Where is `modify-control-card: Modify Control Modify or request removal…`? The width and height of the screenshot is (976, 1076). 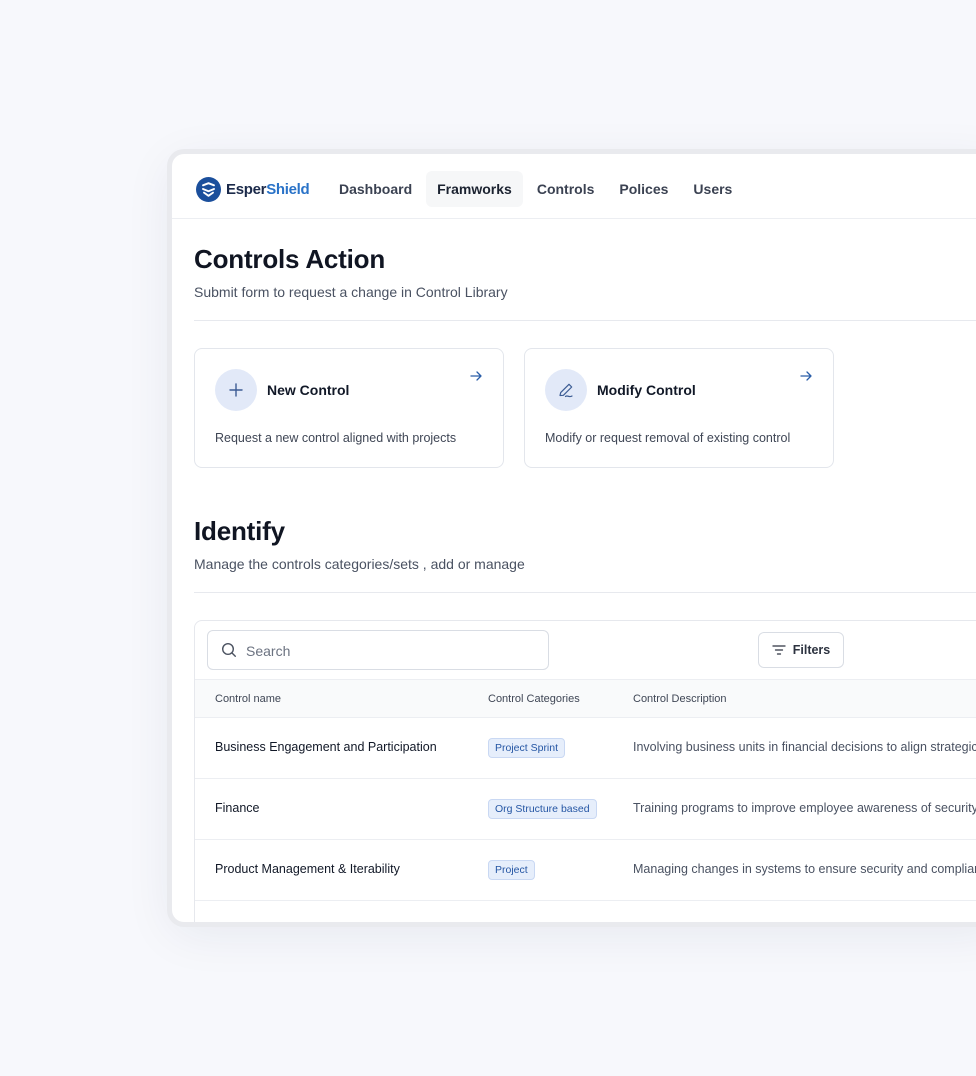
modify-control-card: Modify Control Modify or request removal… is located at coordinates (679, 408).